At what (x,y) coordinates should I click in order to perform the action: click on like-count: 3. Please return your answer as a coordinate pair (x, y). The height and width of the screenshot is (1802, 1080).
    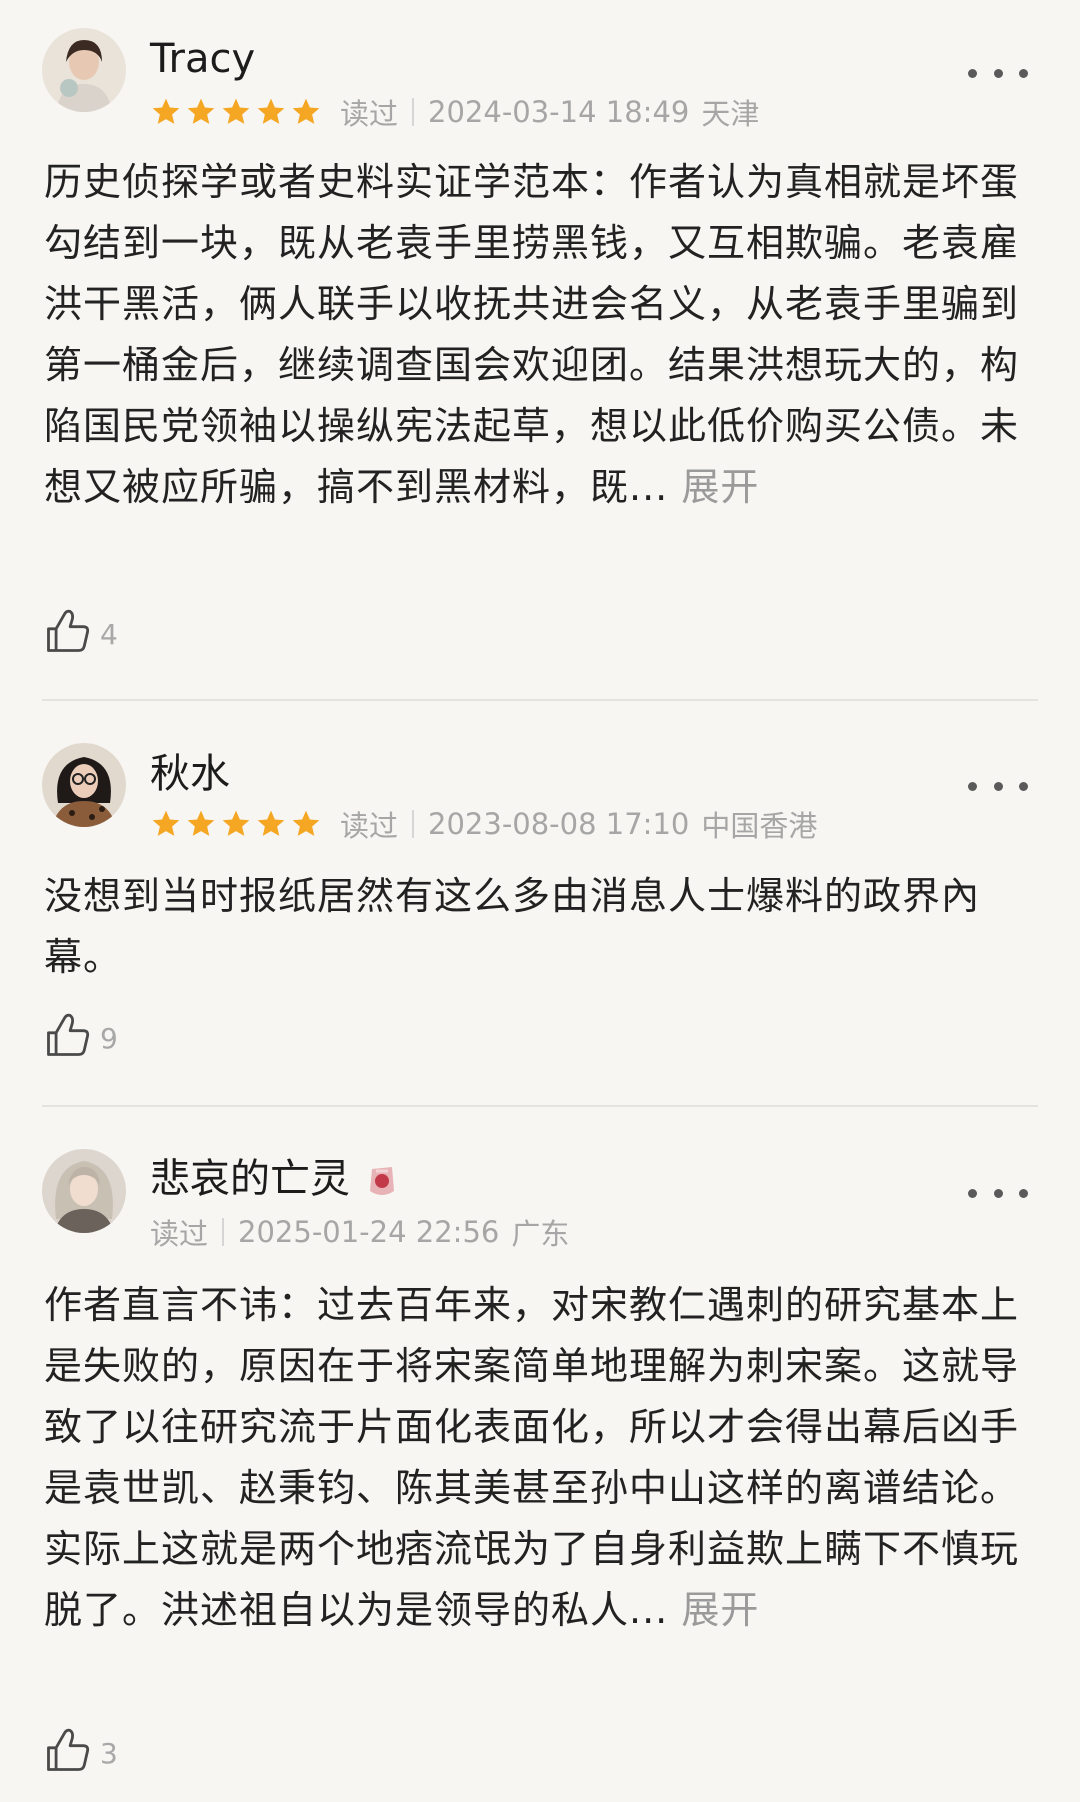
    Looking at the image, I should click on (109, 1753).